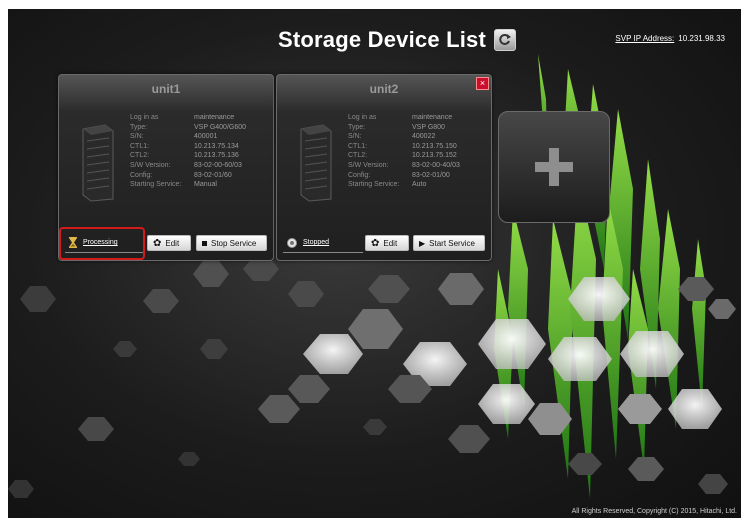  Describe the element at coordinates (218, 165) in the screenshot. I see `sw-value: 83-02-00-60/03` at that location.